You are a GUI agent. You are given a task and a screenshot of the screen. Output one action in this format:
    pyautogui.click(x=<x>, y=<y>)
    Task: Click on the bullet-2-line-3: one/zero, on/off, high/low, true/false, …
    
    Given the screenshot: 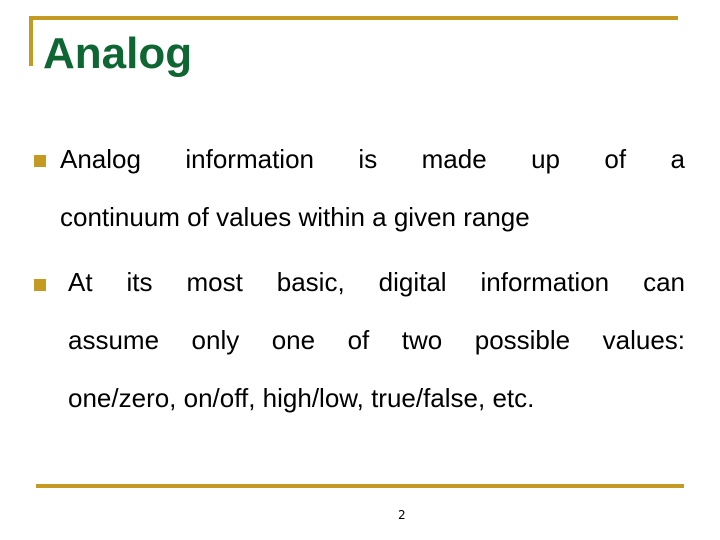 What is the action you would take?
    pyautogui.click(x=301, y=398)
    